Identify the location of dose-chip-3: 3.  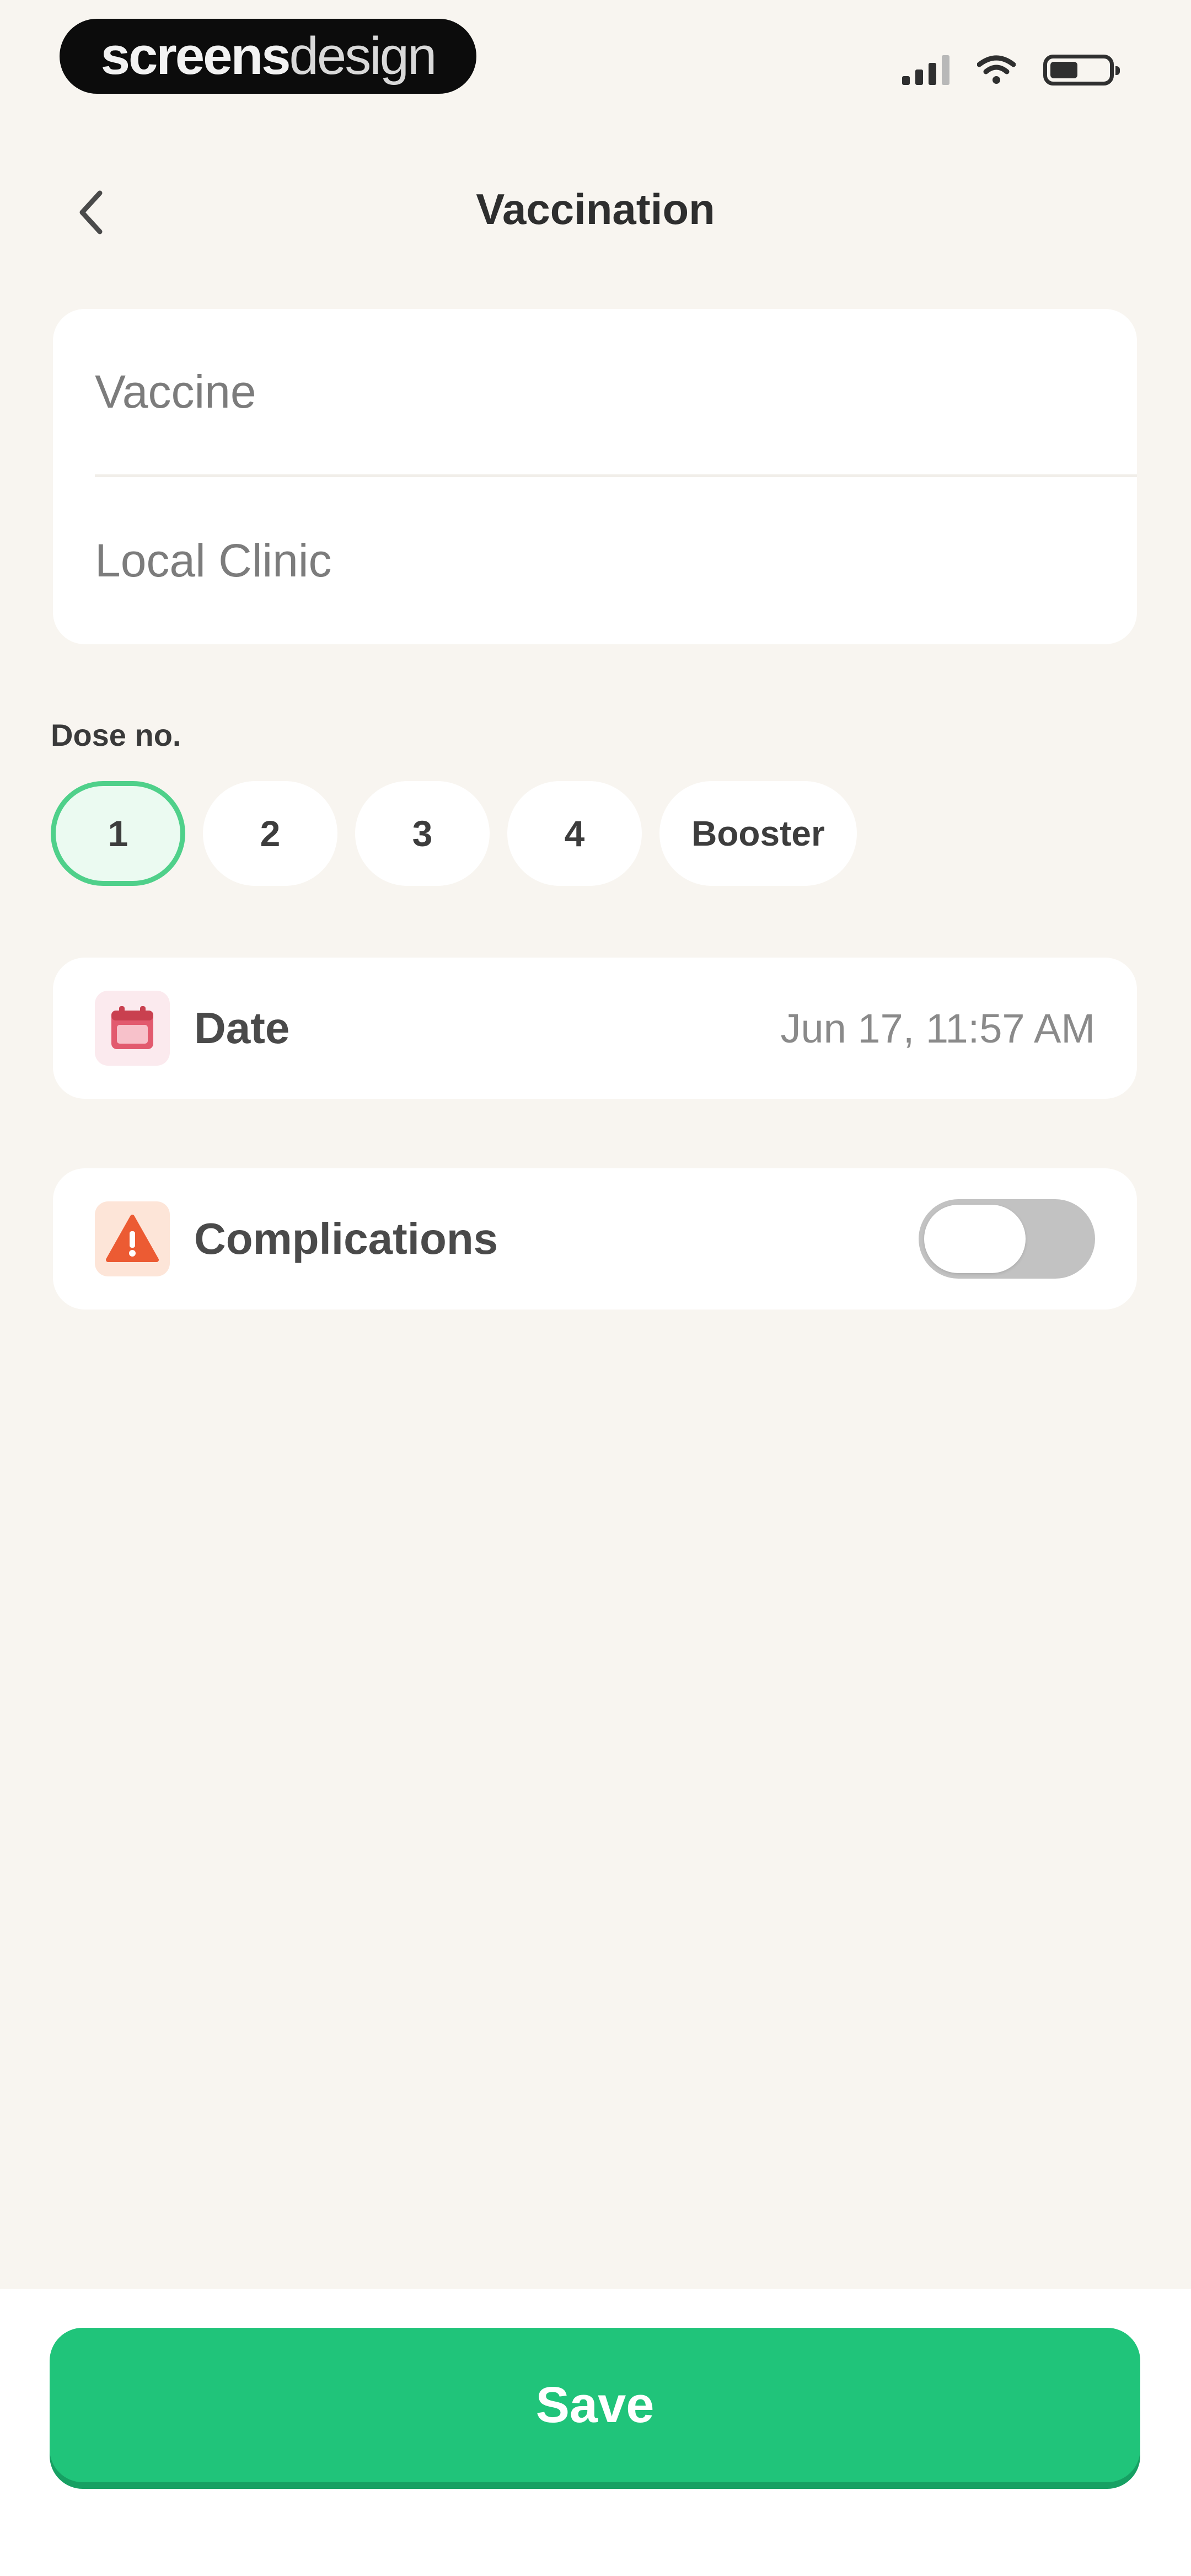
(422, 833).